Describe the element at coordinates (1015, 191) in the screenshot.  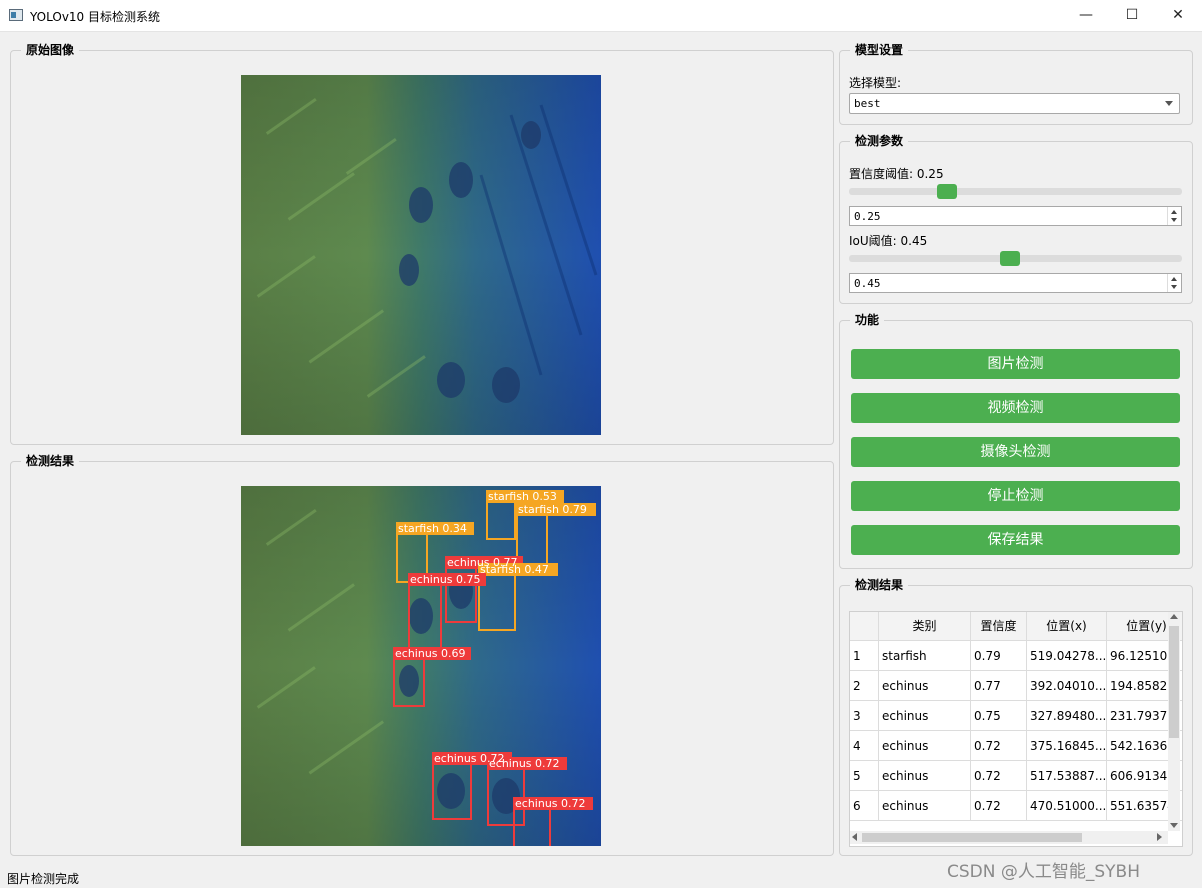
I see `confidence-slider` at that location.